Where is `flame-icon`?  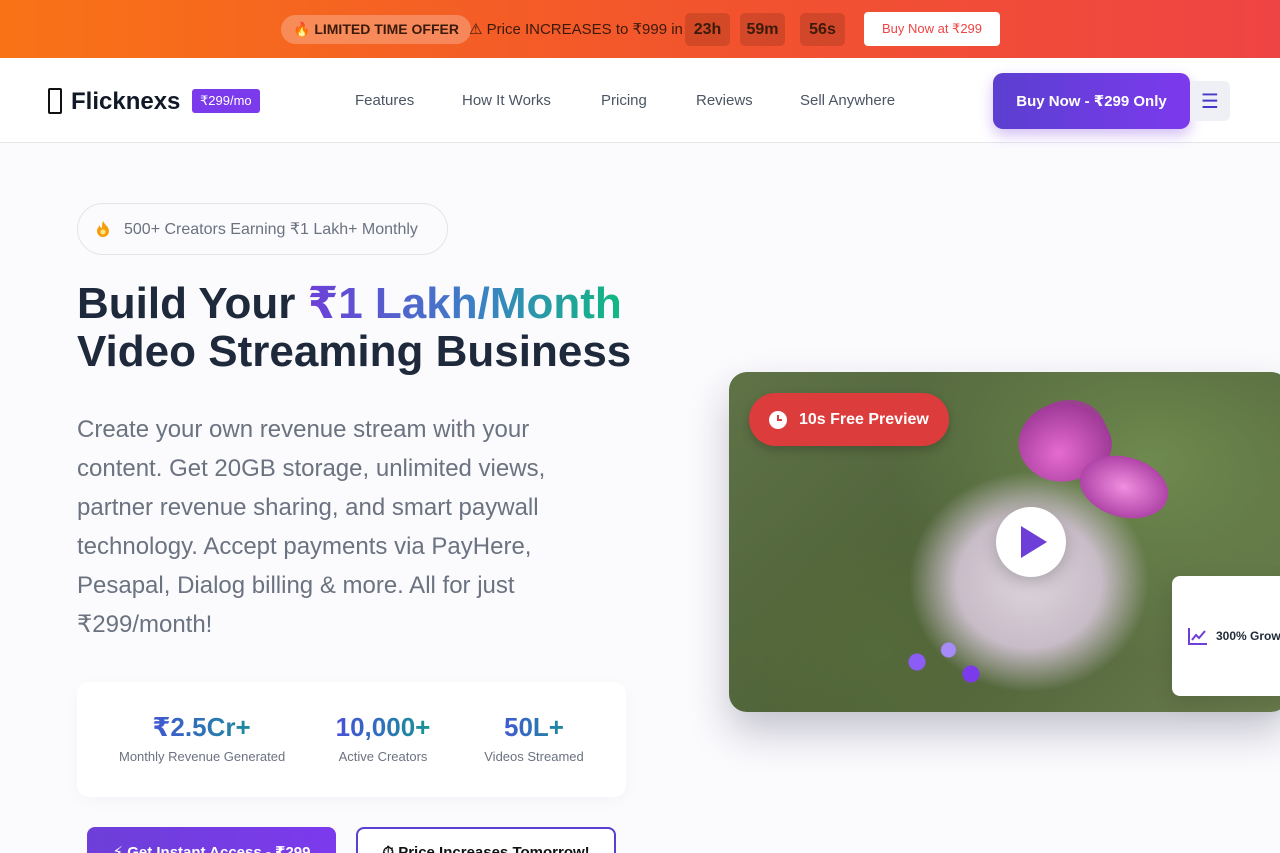
flame-icon is located at coordinates (103, 229).